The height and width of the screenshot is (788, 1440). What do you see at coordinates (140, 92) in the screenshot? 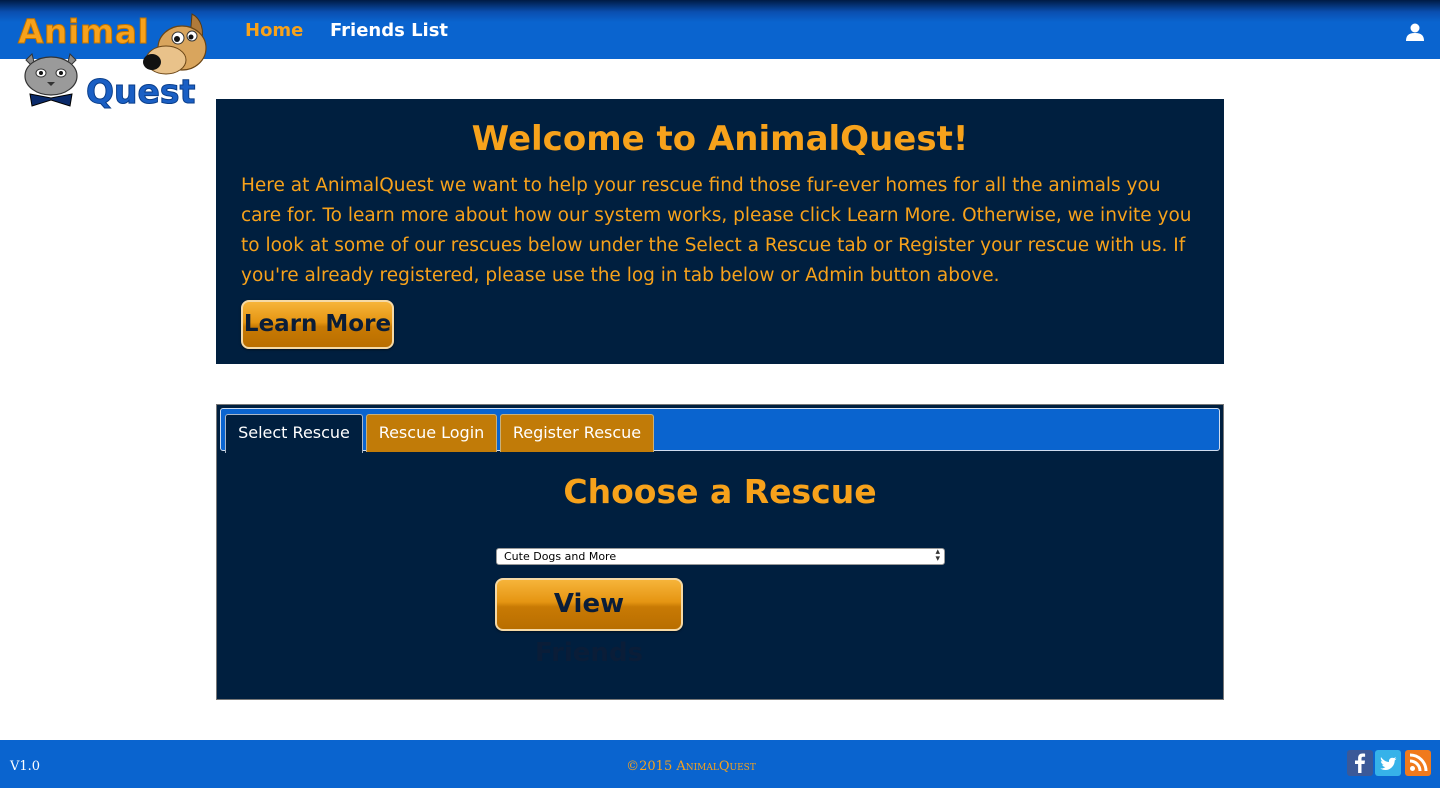
I see `logo-text-quest: Quest` at bounding box center [140, 92].